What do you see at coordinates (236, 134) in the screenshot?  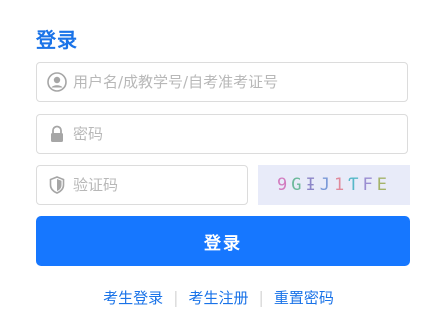 I see `password-input` at bounding box center [236, 134].